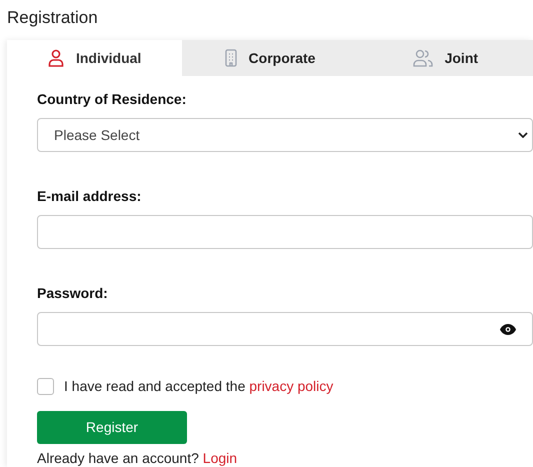 The width and height of the screenshot is (533, 467). What do you see at coordinates (45, 386) in the screenshot?
I see `checkbox` at bounding box center [45, 386].